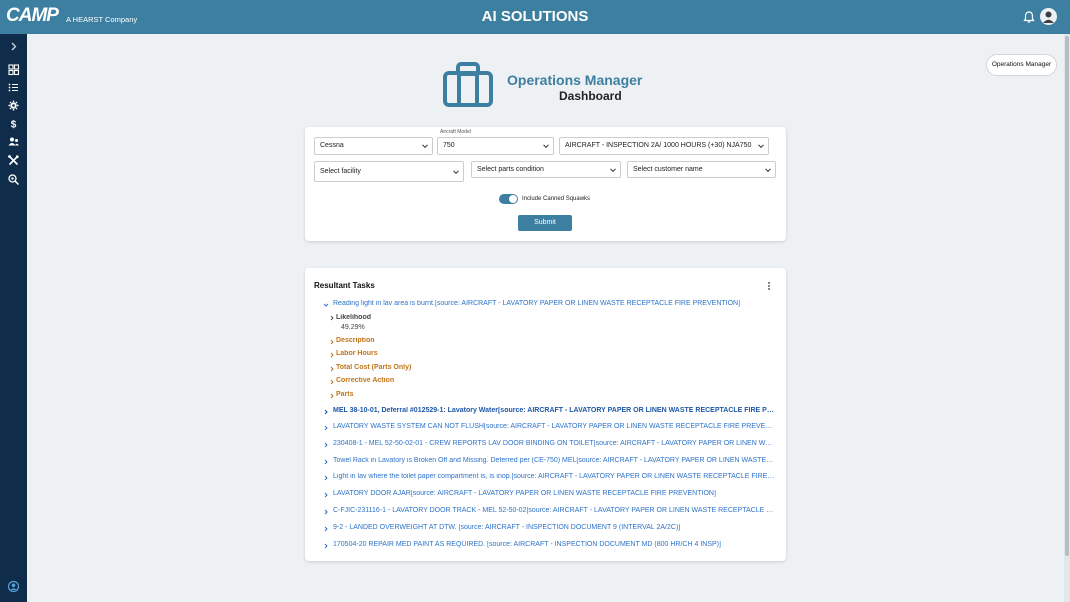  I want to click on customer-select: Select customer name, so click(701, 169).